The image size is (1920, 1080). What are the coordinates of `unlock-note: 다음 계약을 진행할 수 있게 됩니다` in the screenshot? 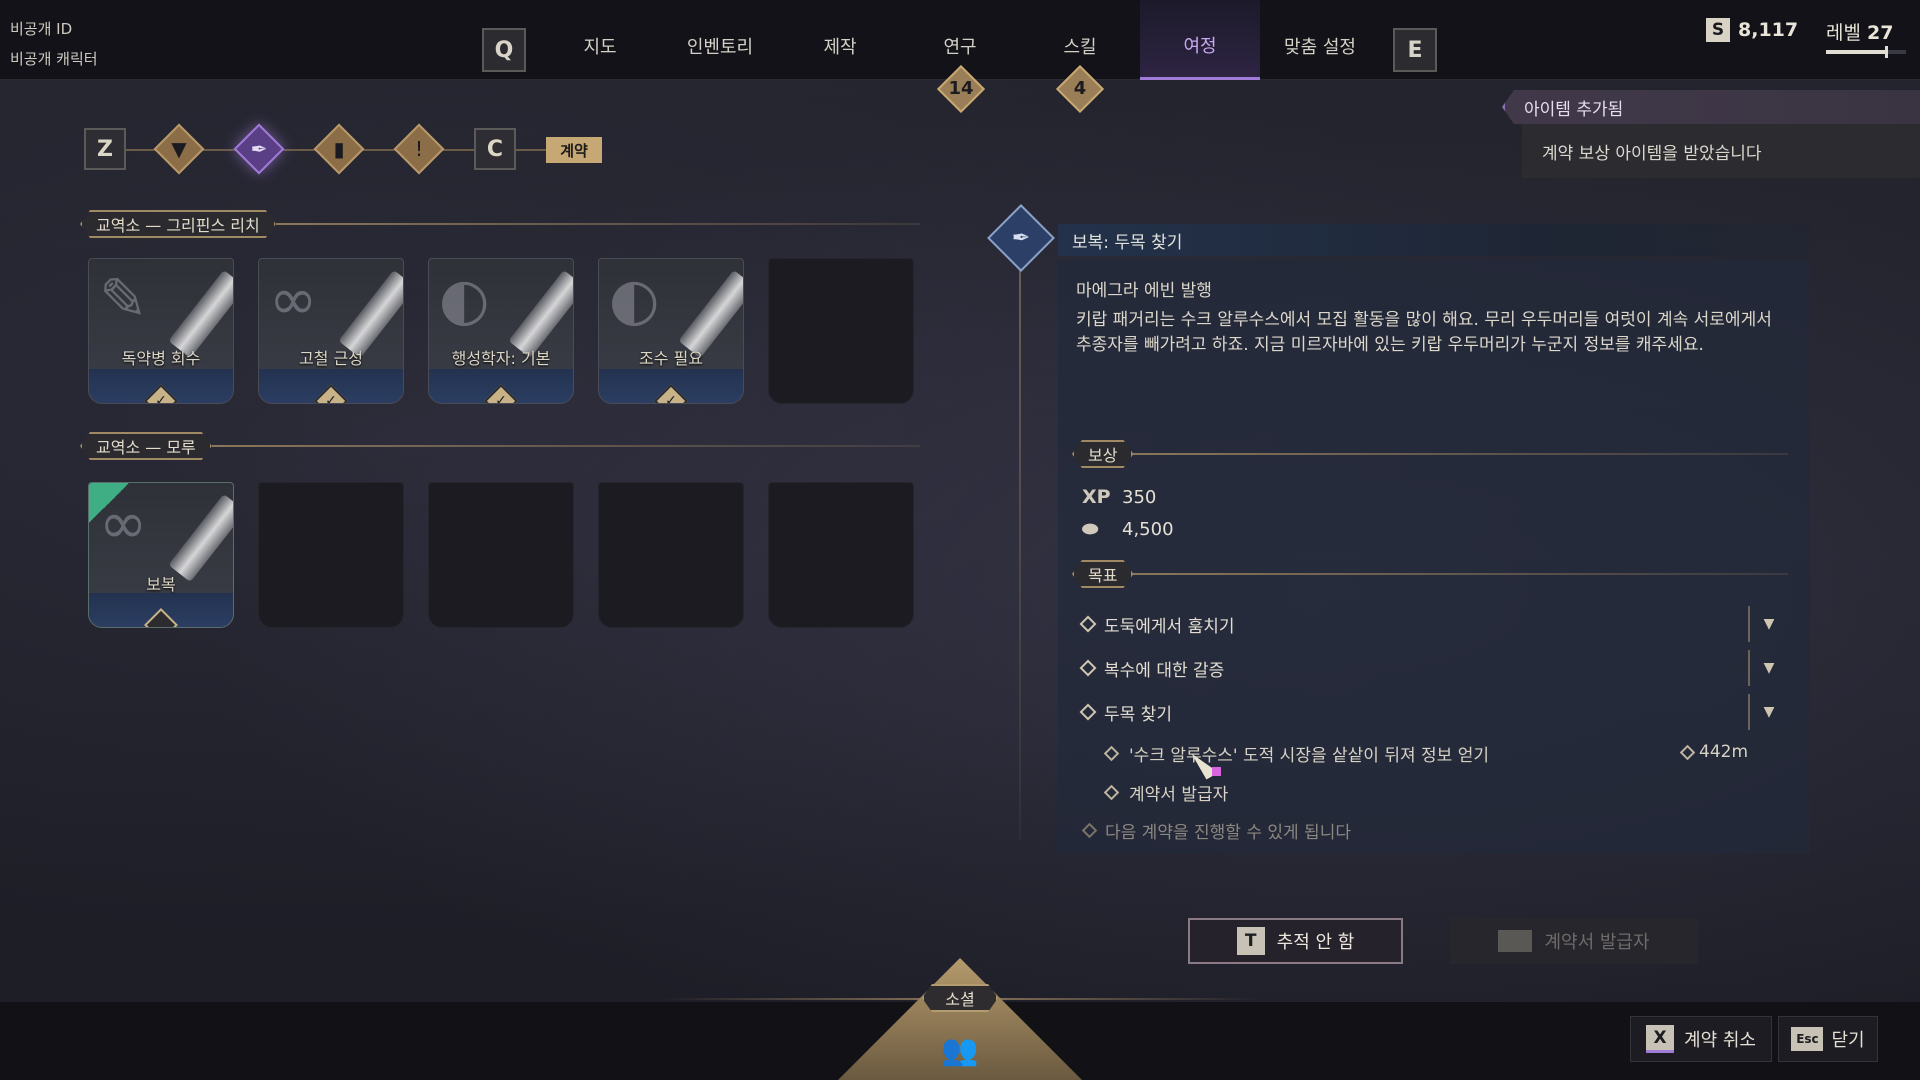 It's located at (1214, 830).